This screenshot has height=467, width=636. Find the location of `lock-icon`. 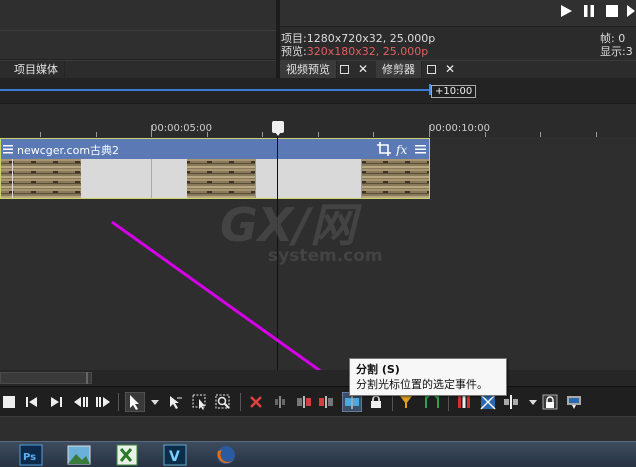

lock-icon is located at coordinates (376, 402).